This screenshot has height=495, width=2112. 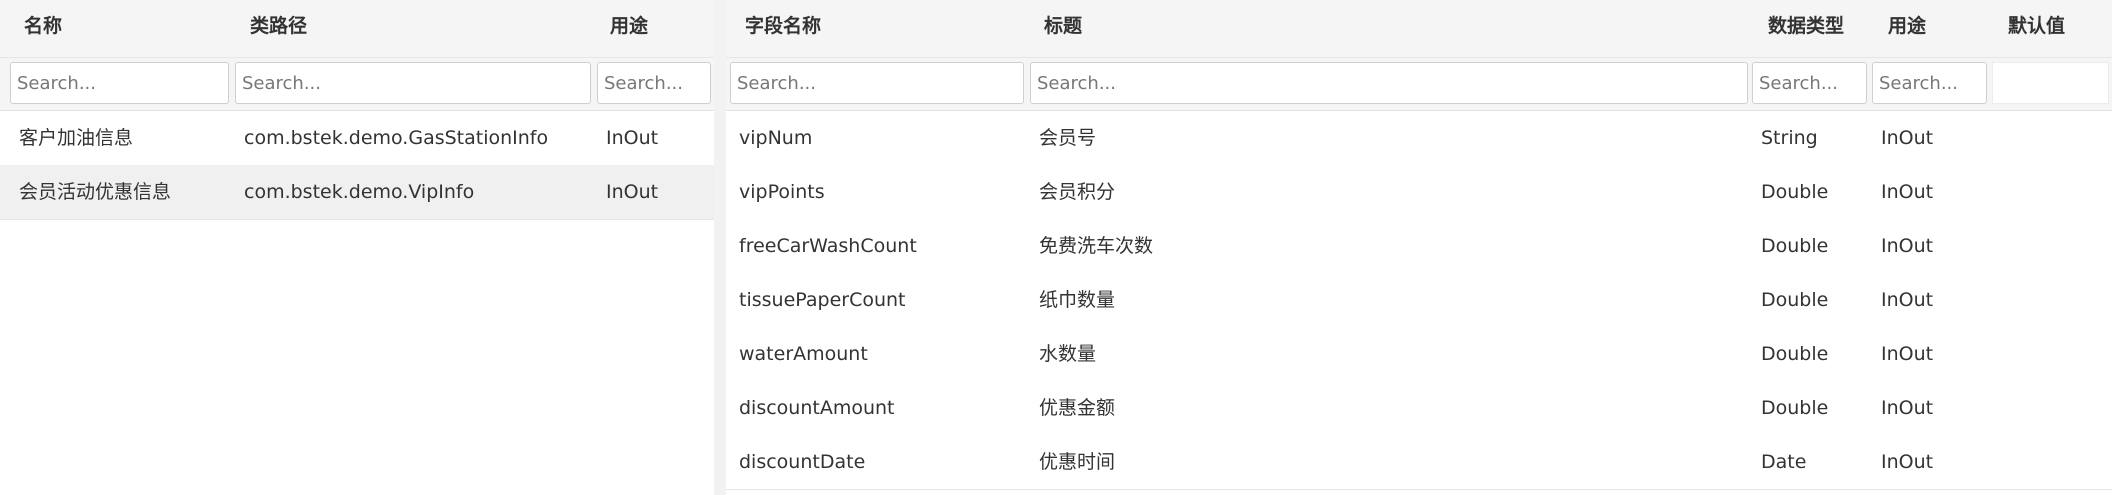 What do you see at coordinates (828, 246) in the screenshot?
I see `field-name: freeCarWashCount` at bounding box center [828, 246].